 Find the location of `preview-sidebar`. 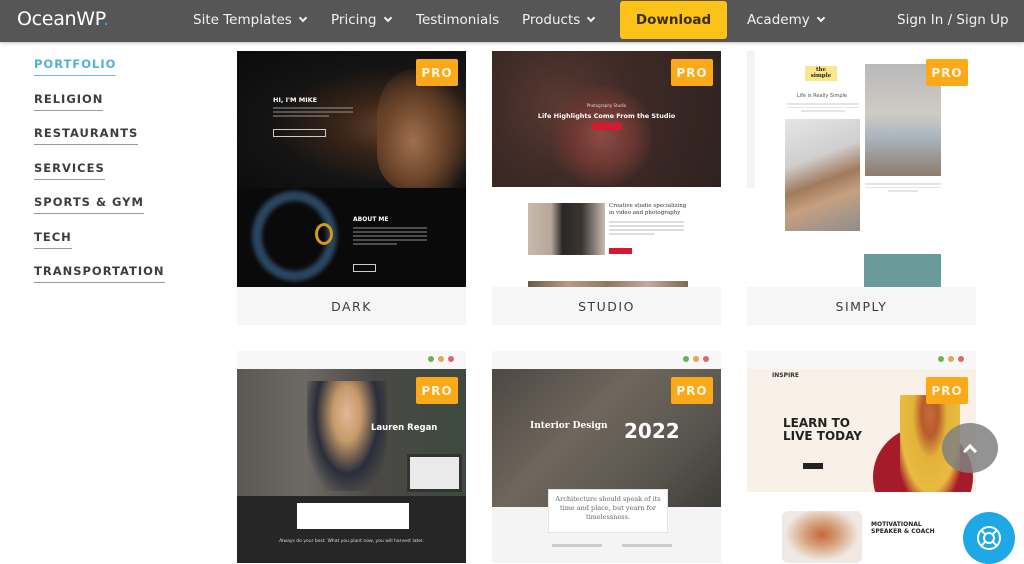

preview-sidebar is located at coordinates (751, 119).